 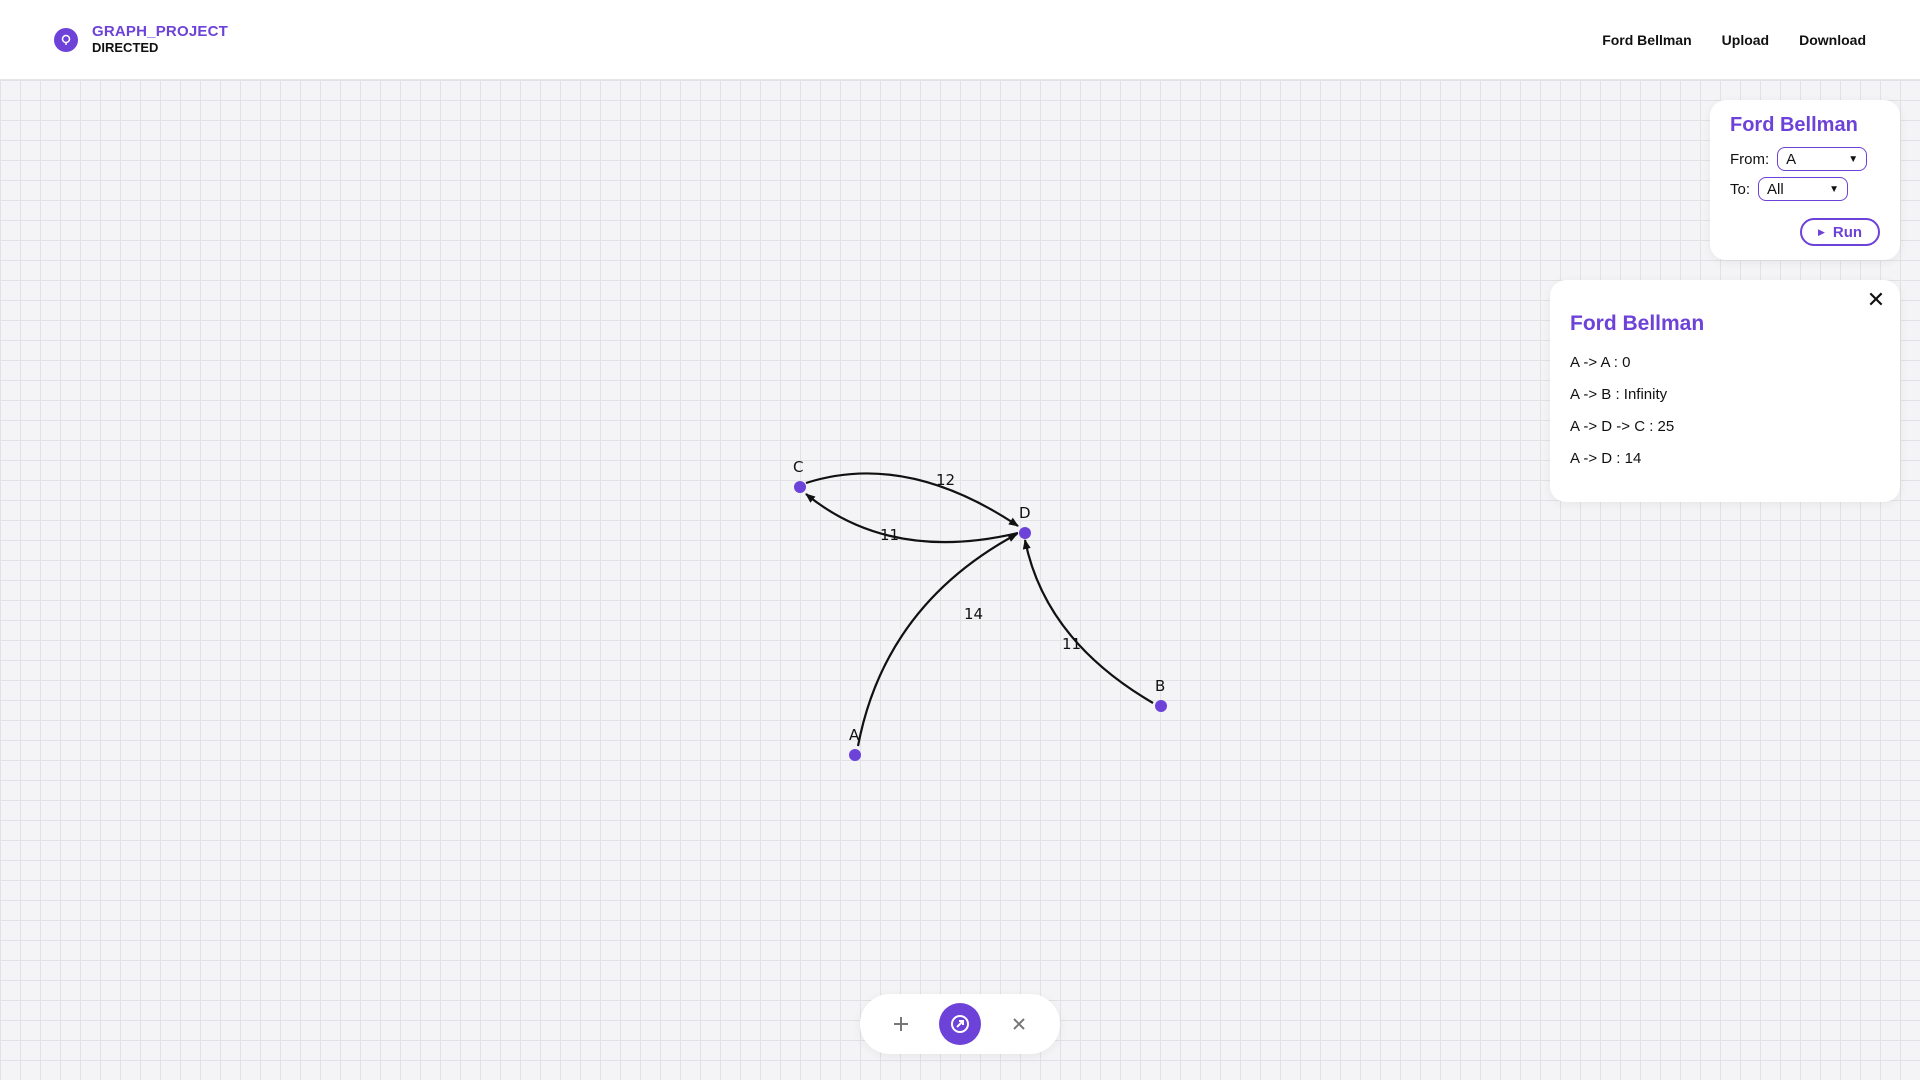 I want to click on graph-node-c, so click(x=800, y=487).